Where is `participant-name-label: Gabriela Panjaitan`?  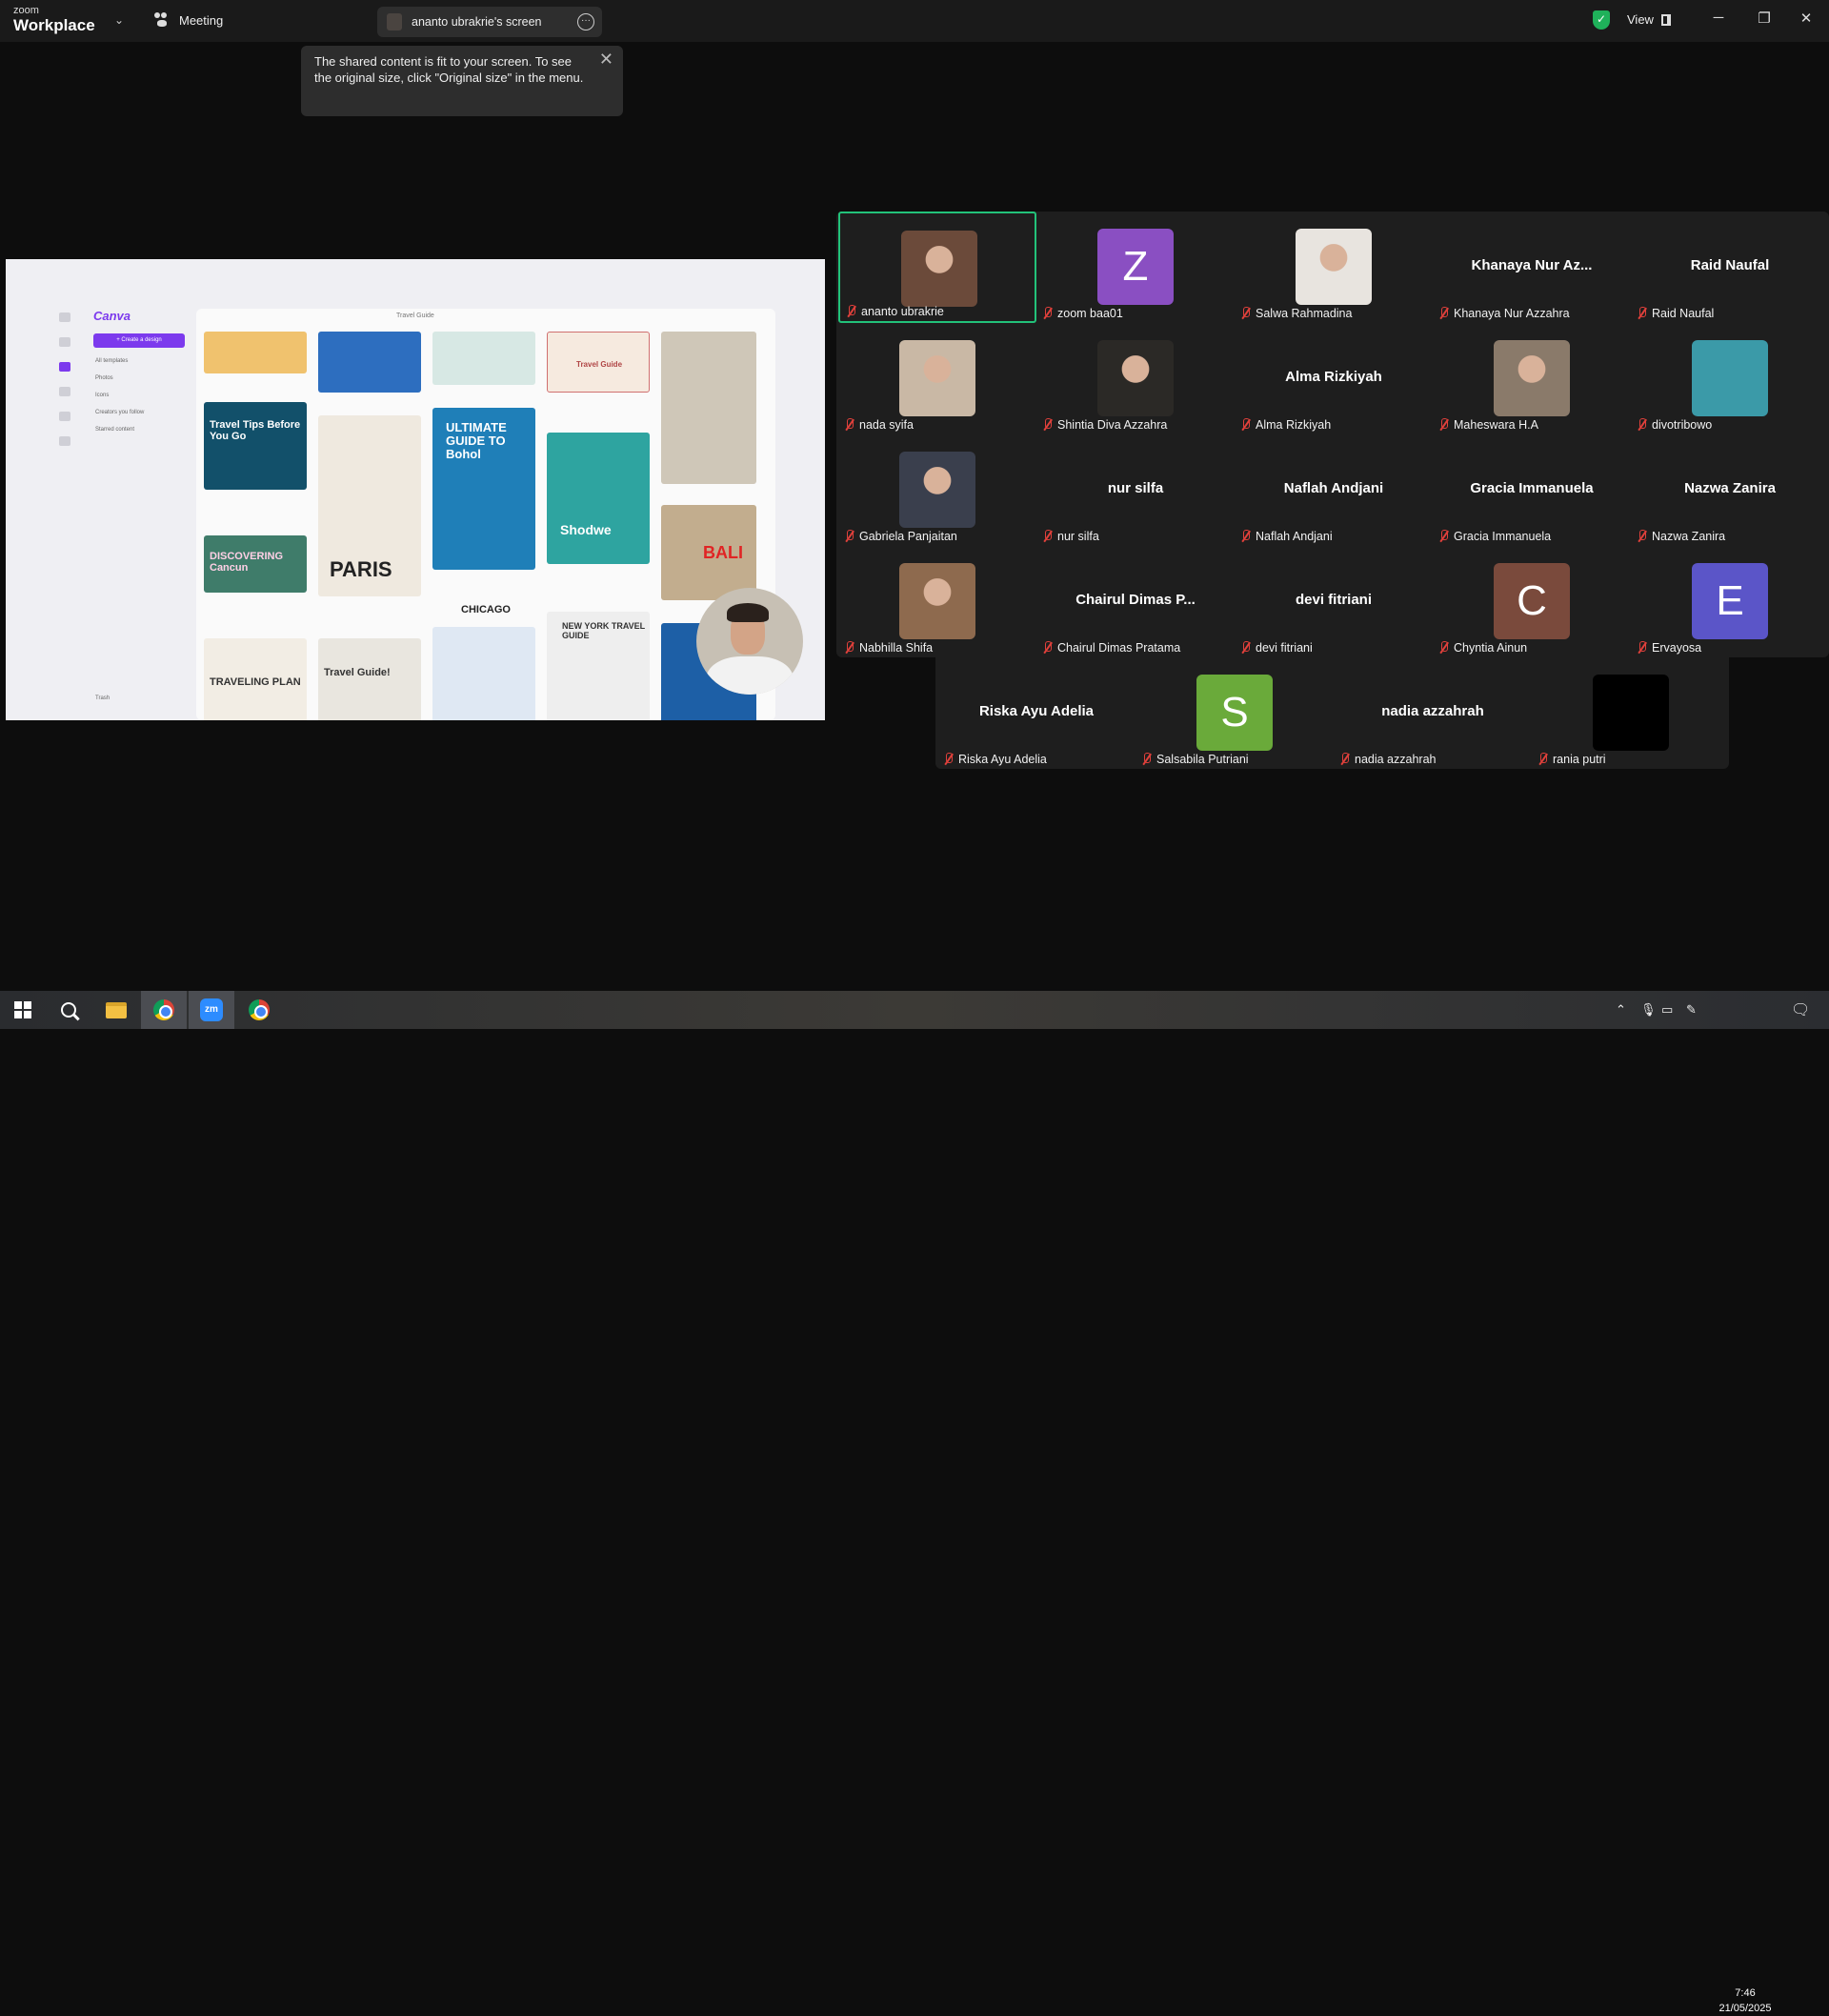 participant-name-label: Gabriela Panjaitan is located at coordinates (901, 537).